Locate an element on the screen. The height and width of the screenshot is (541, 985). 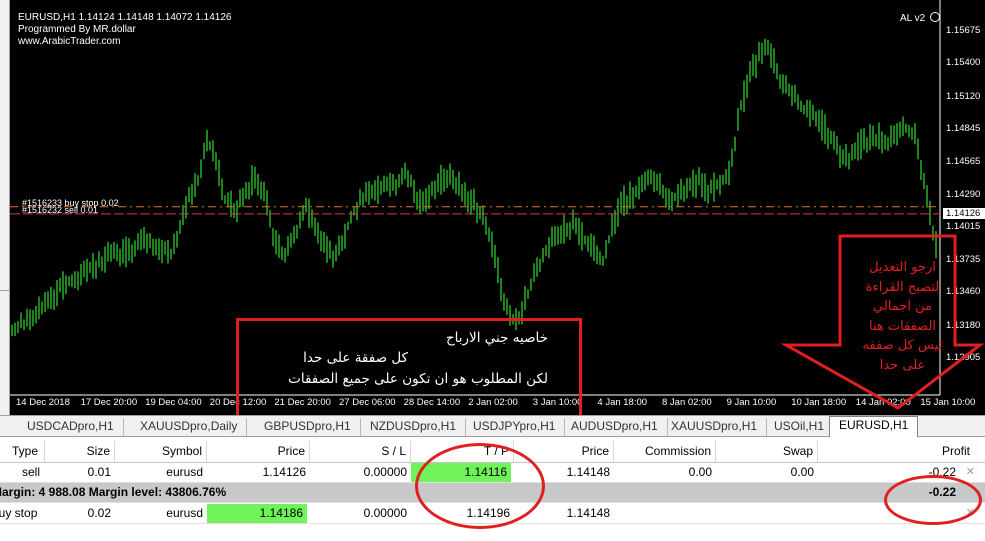
time-axis-label: 19 Dec 04:00 is located at coordinates (173, 402).